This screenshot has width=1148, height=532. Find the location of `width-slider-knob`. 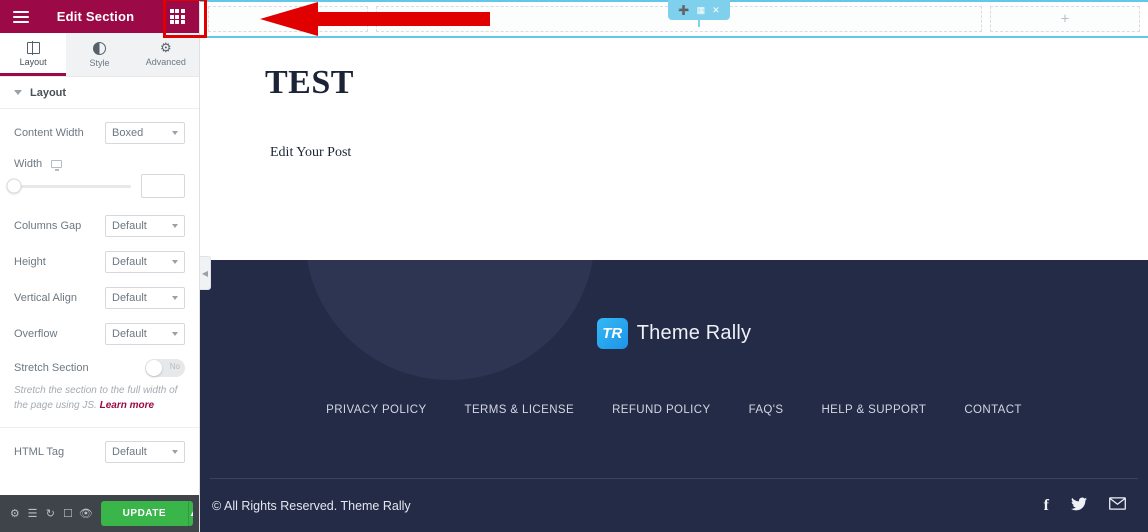

width-slider-knob is located at coordinates (14, 186).